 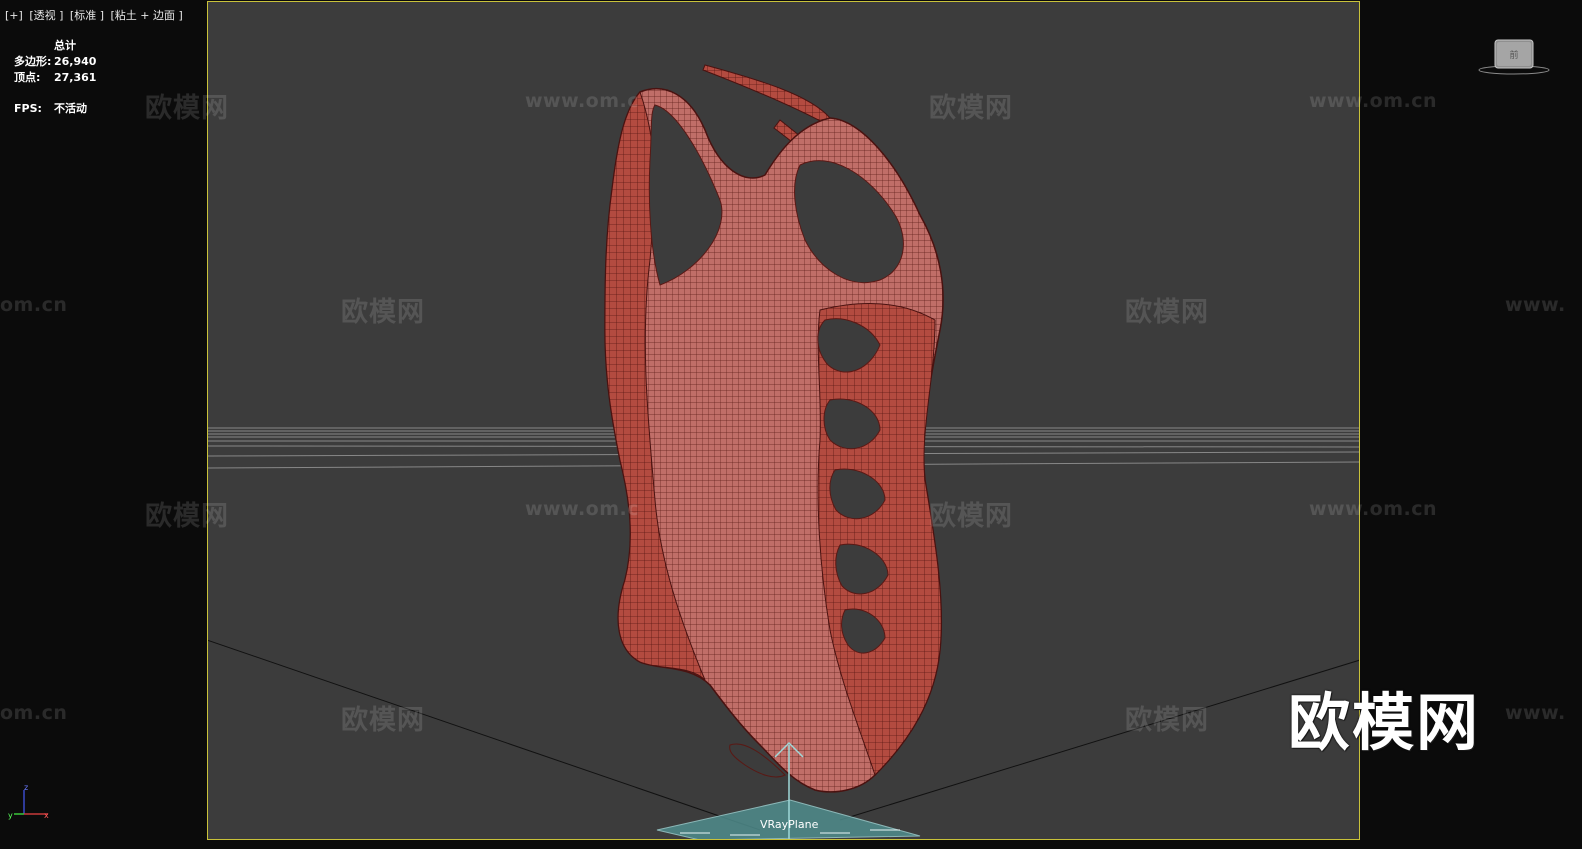 I want to click on verts-label: 顶点:, so click(x=27, y=77).